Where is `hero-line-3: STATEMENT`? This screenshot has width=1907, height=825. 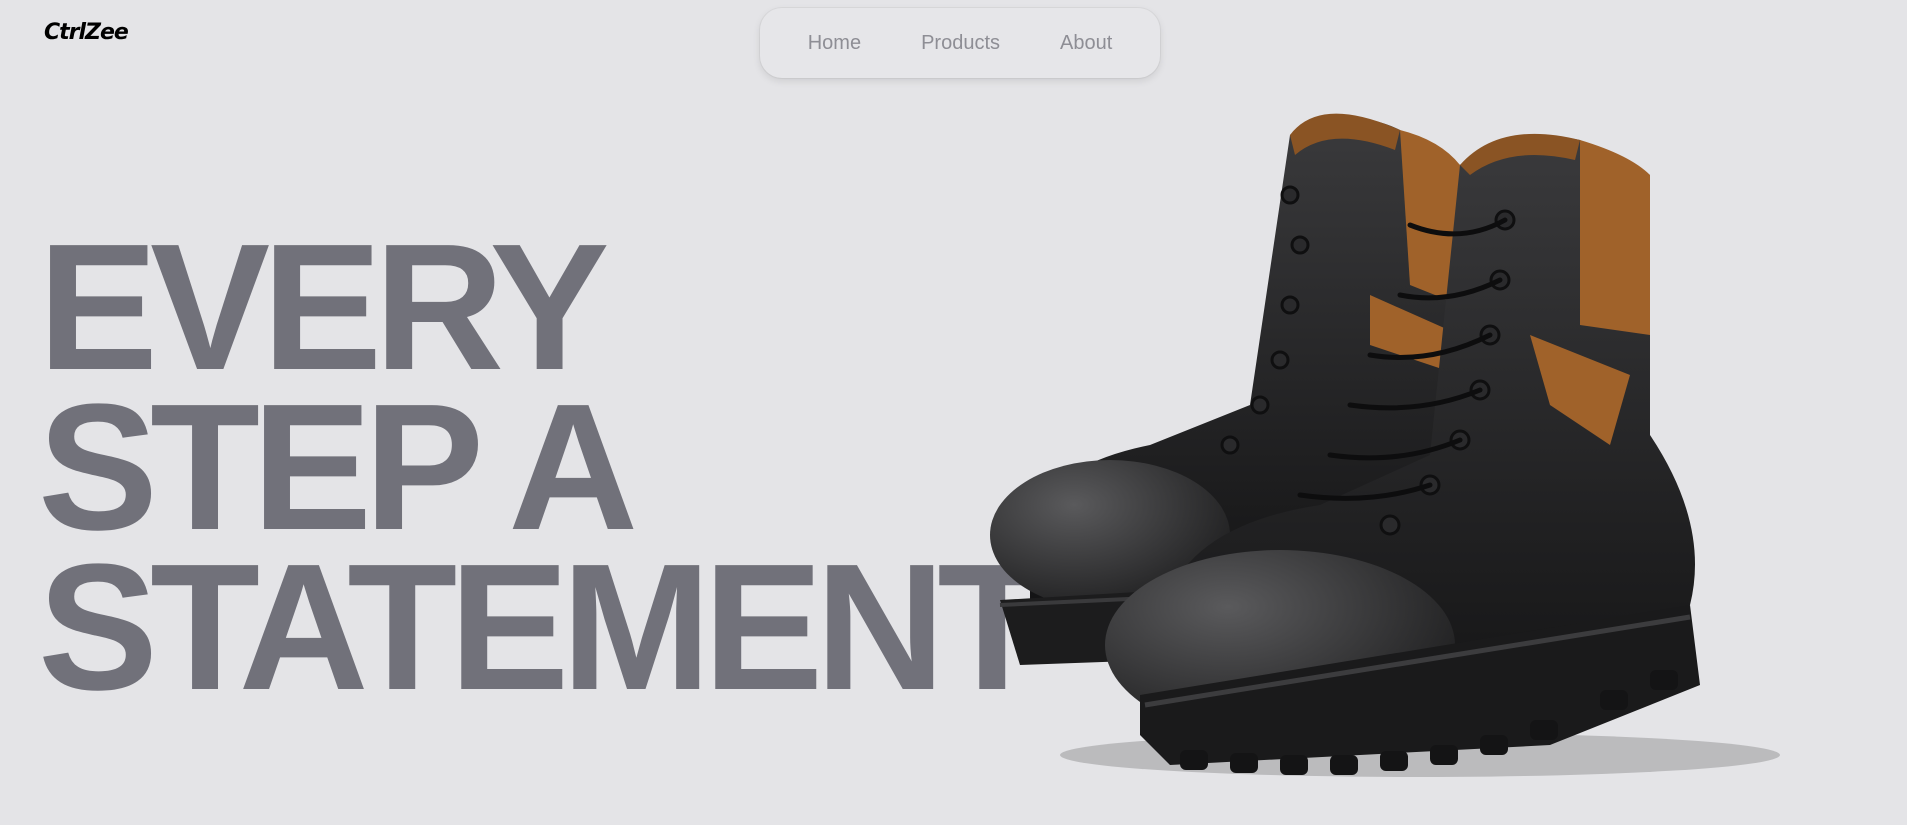
hero-line-3: STATEMENT is located at coordinates (542, 627).